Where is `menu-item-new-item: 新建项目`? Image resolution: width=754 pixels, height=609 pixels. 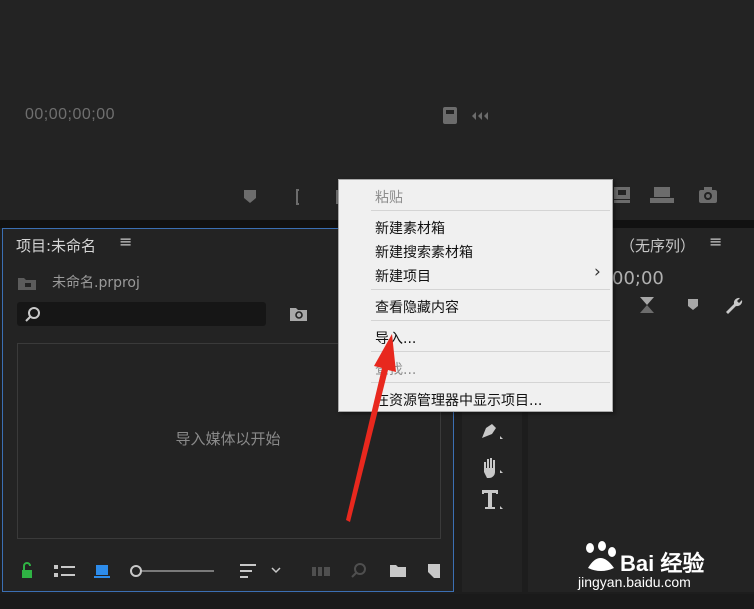 menu-item-new-item: 新建项目 is located at coordinates (403, 276).